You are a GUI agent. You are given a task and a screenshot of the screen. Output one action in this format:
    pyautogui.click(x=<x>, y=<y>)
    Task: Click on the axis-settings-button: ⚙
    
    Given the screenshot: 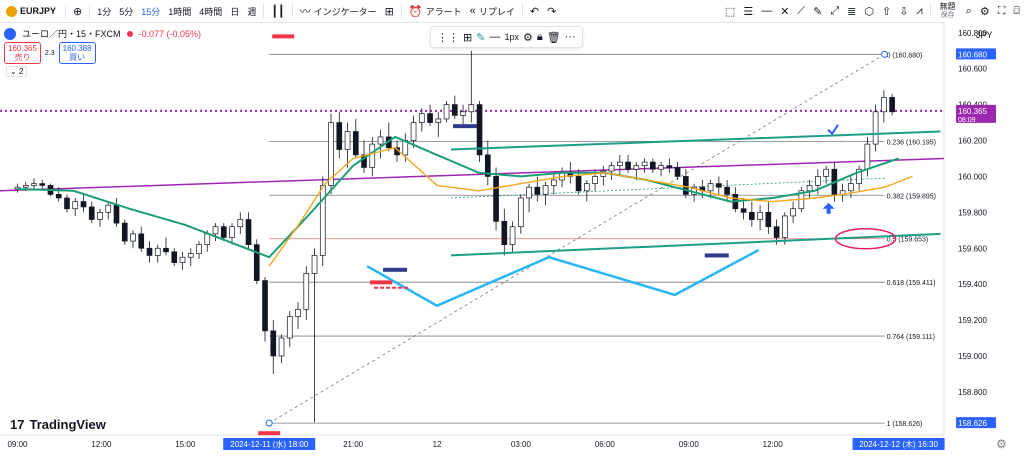 What is the action you would take?
    pyautogui.click(x=1001, y=444)
    